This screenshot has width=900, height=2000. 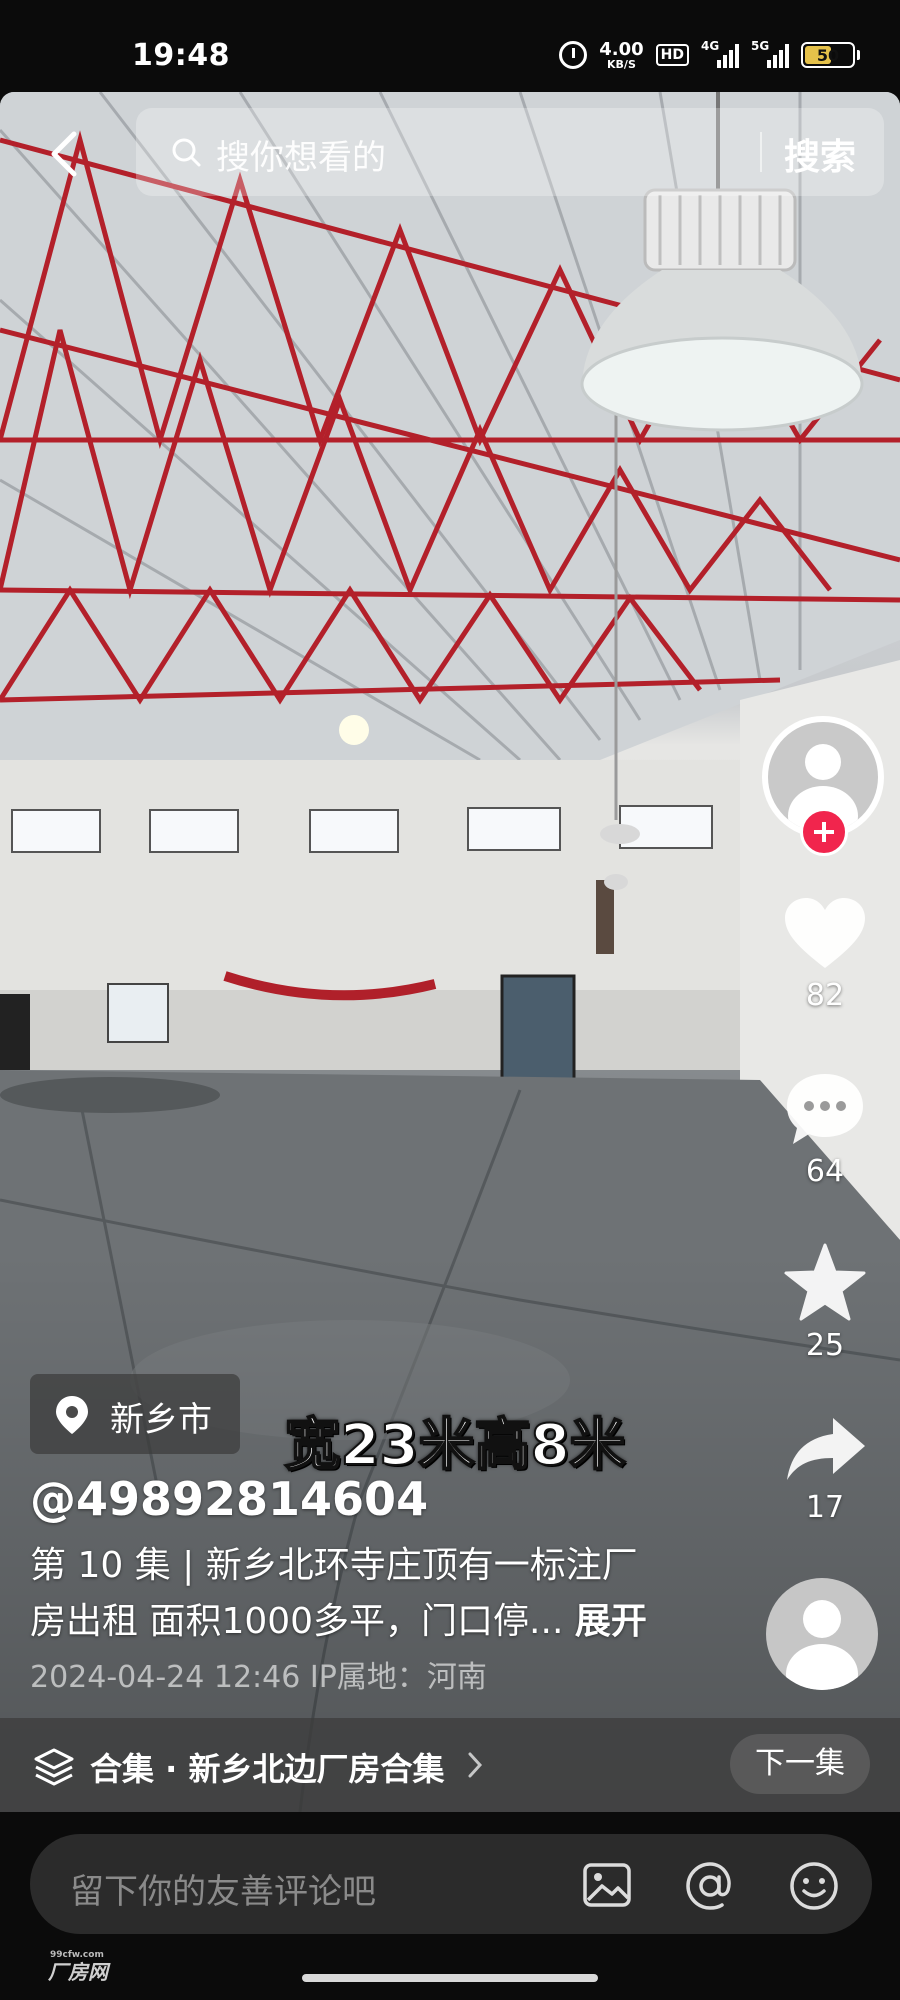 I want to click on expand-button: 展开, so click(x=611, y=1621).